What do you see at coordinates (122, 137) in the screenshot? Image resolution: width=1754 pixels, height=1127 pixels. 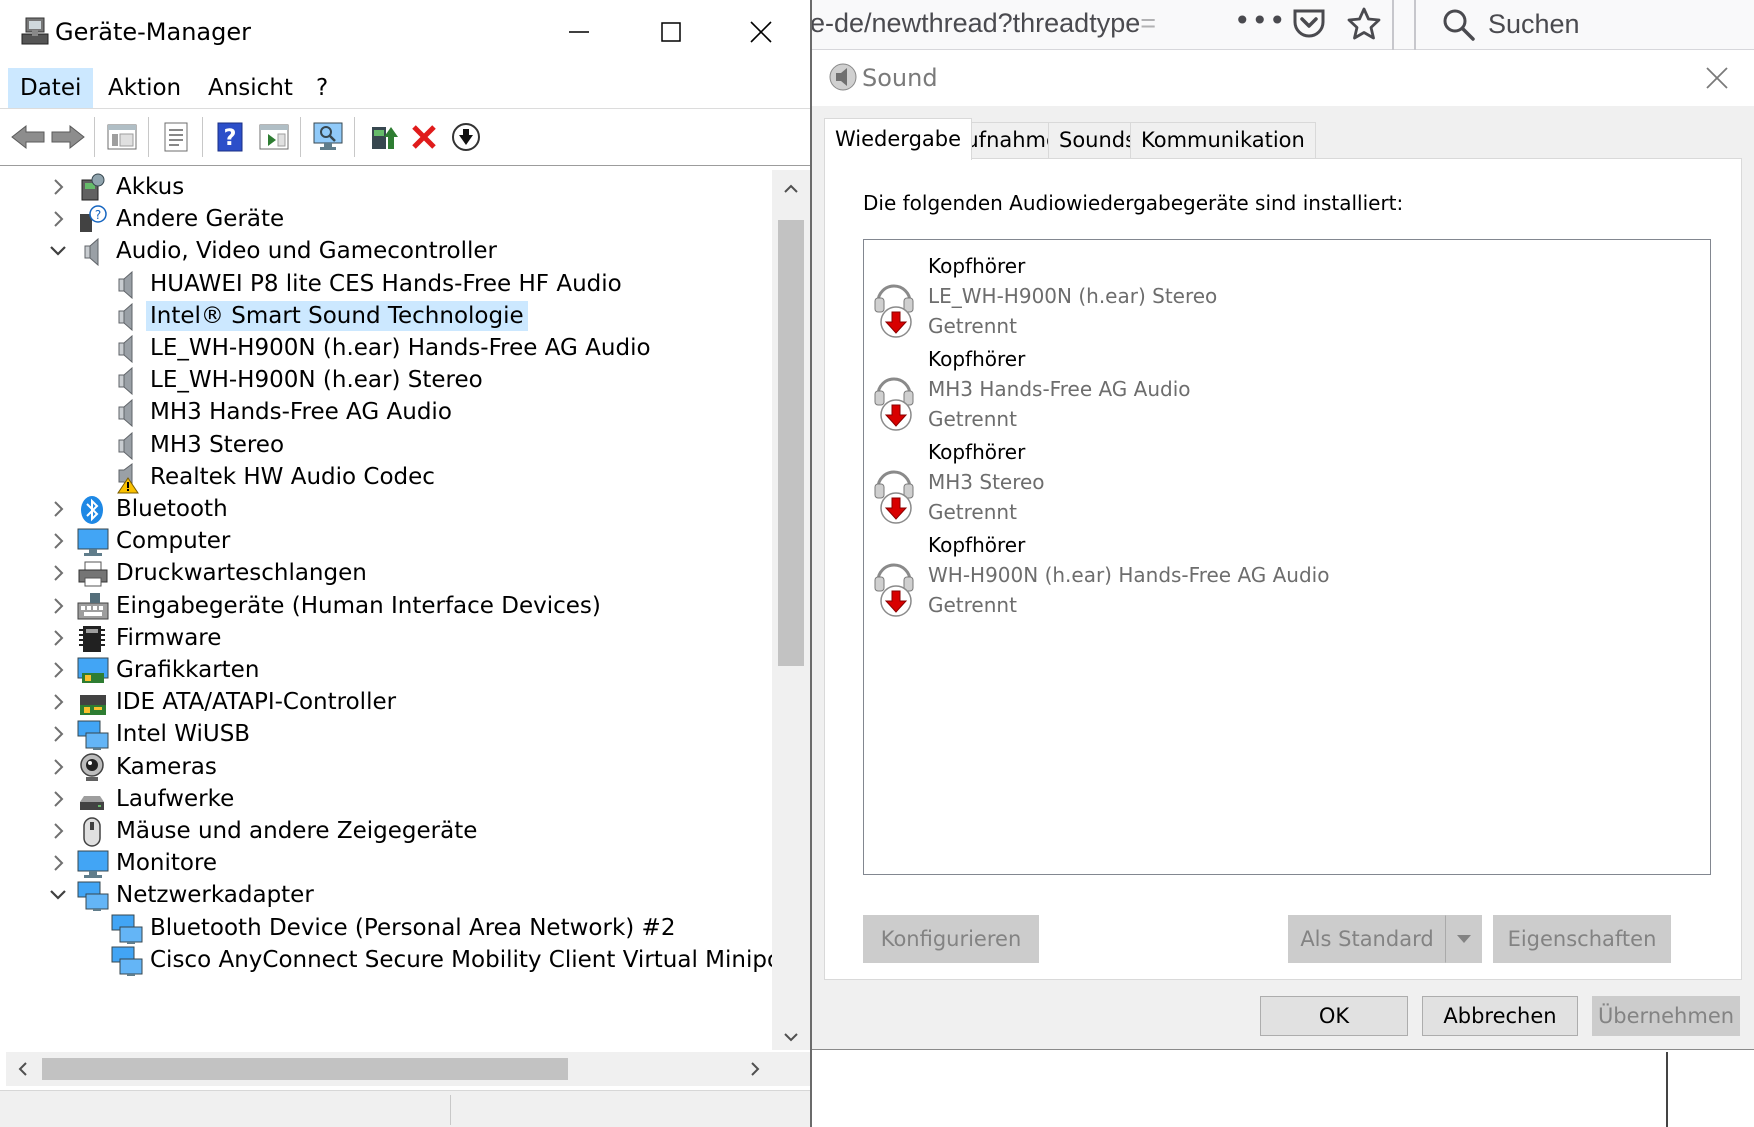 I see `show-hide-tree-icon` at bounding box center [122, 137].